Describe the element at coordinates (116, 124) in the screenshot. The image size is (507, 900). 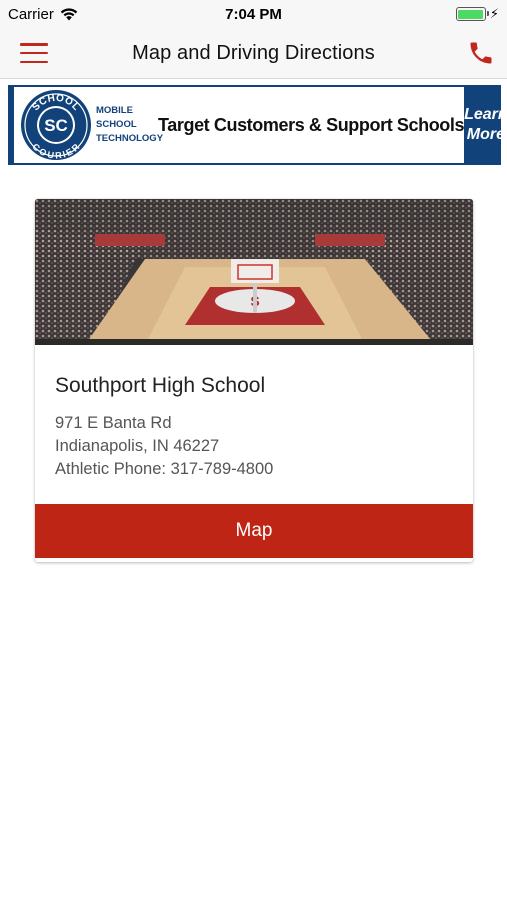
I see `banner-subtitle-line: SCHOOL` at that location.